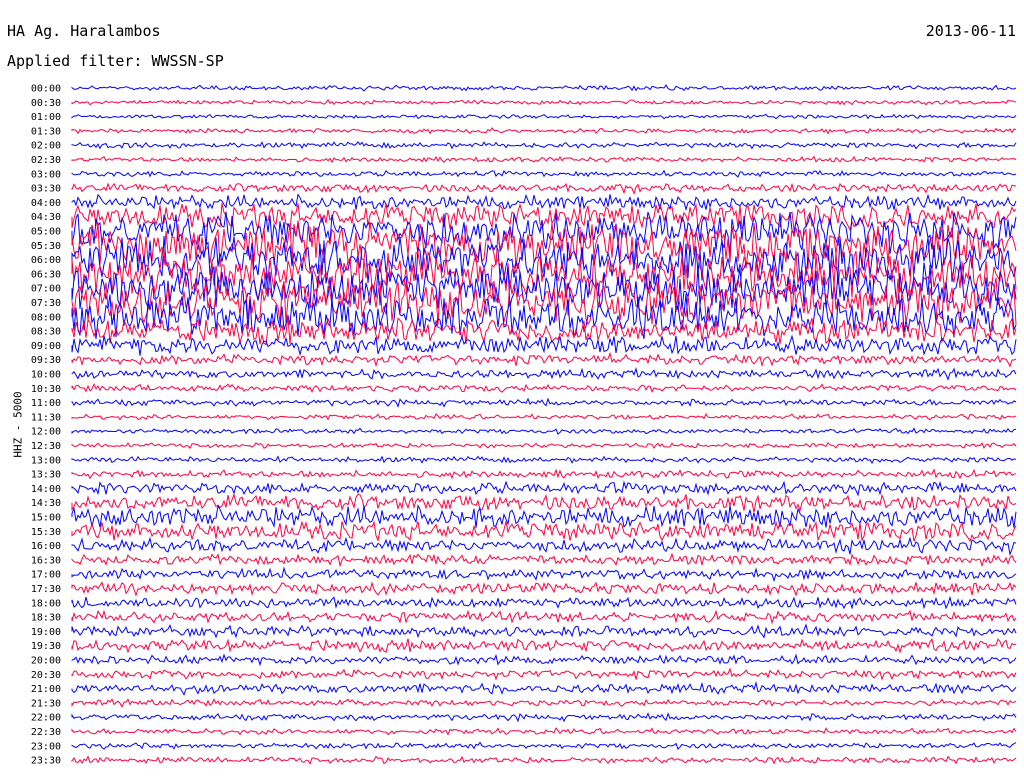 The width and height of the screenshot is (1024, 780). What do you see at coordinates (46, 432) in the screenshot?
I see `time-tick-label: 12:00` at bounding box center [46, 432].